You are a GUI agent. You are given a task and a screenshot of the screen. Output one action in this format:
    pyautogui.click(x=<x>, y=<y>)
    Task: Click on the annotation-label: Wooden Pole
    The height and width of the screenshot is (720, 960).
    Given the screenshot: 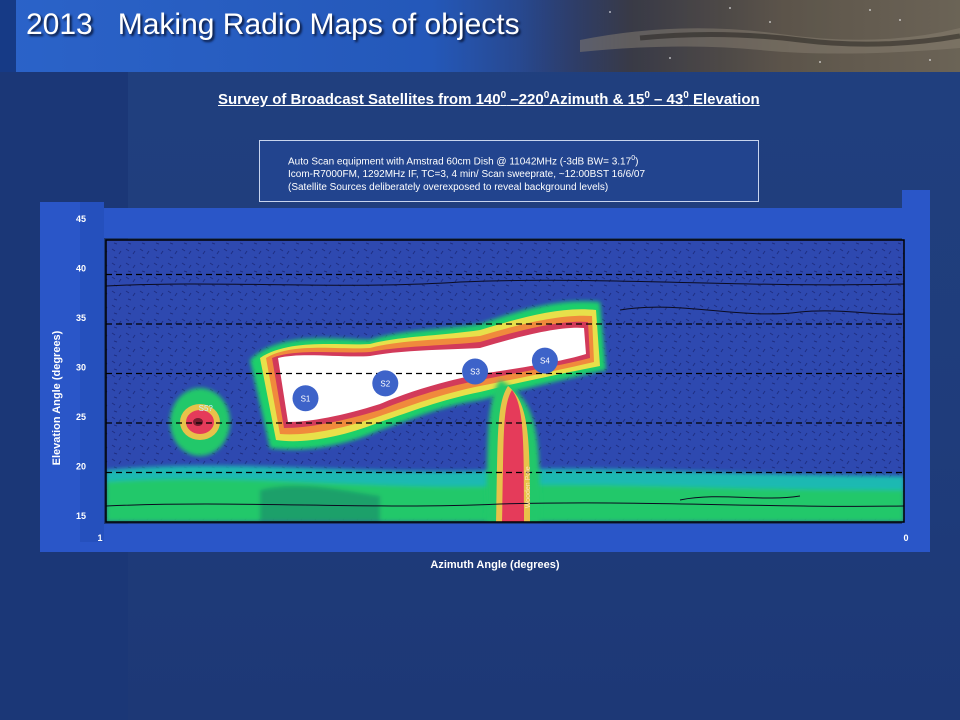 What is the action you would take?
    pyautogui.click(x=528, y=487)
    